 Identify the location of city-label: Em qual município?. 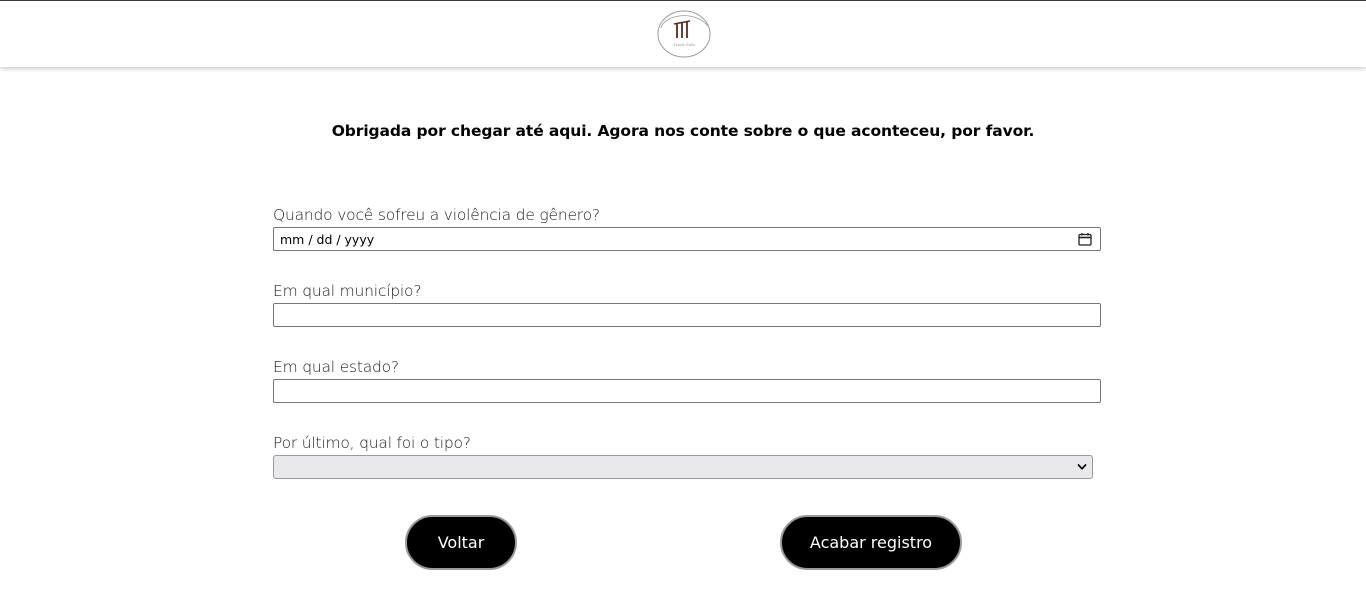
(347, 291).